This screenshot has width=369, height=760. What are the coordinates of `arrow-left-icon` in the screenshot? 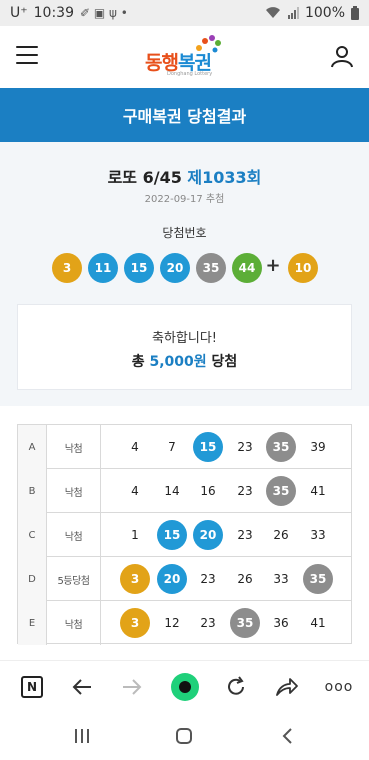 It's located at (81, 687).